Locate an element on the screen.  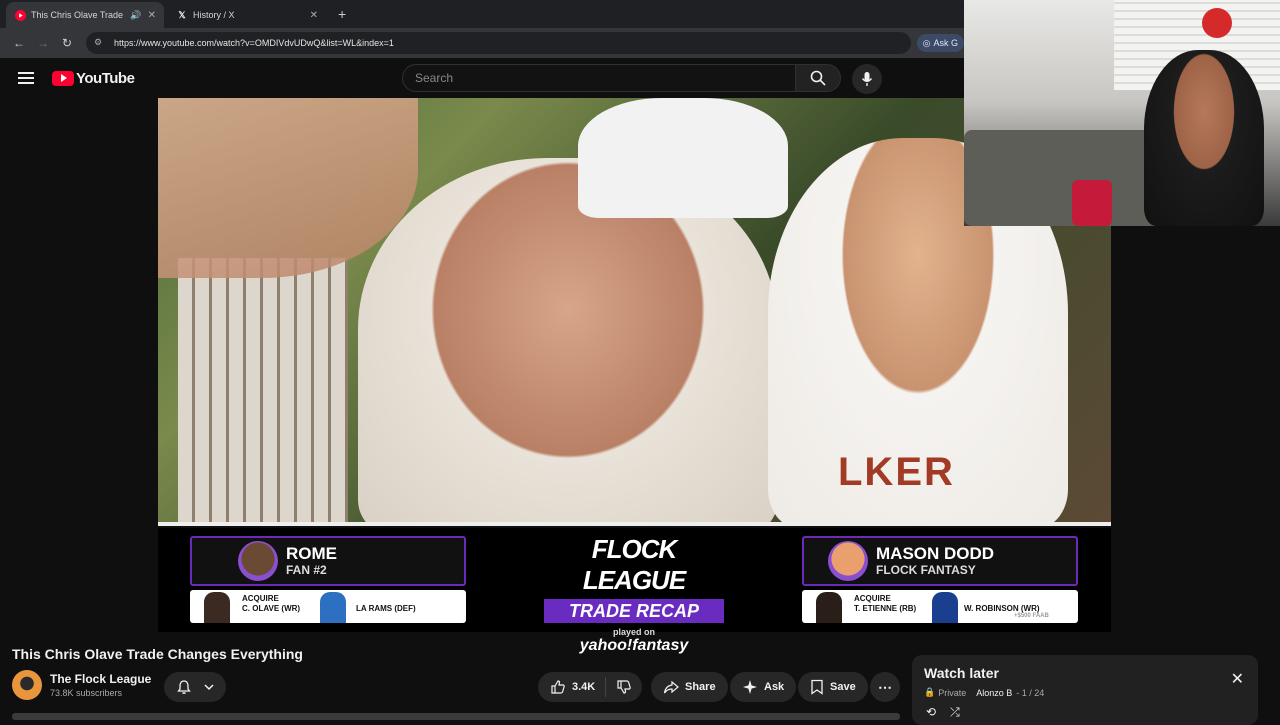
playlist-title: Watch later is located at coordinates (1085, 673).